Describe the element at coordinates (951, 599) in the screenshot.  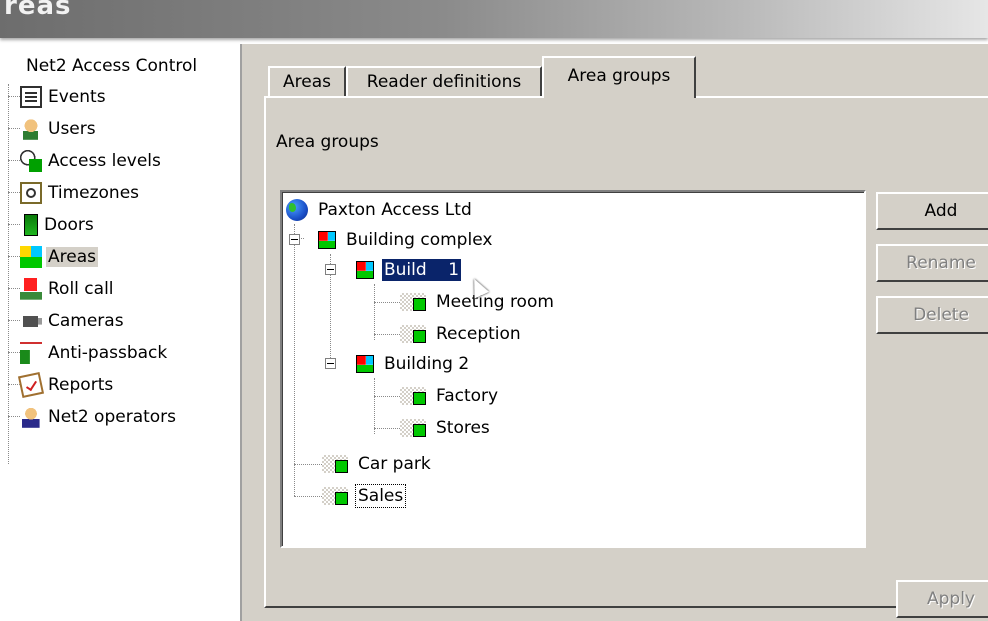
I see `apply-button-label: Apply` at that location.